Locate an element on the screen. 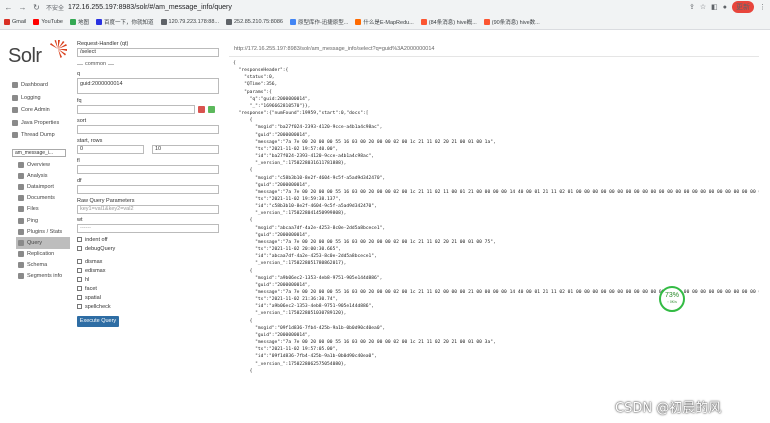 Image resolution: width=770 pixels, height=423 pixels. nav-item-dataimport: Dataimport is located at coordinates (44, 186).